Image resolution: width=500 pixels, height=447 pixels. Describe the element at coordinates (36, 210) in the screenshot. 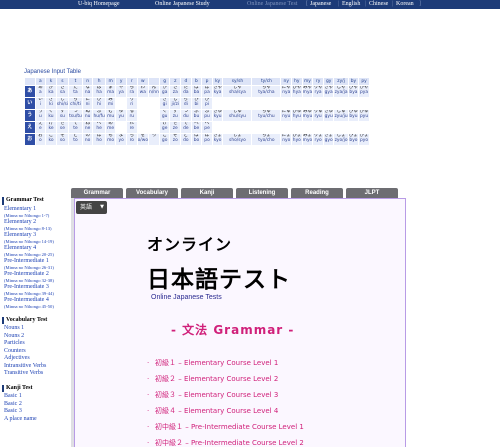

I see `sidebar-link: Elementary 1` at that location.